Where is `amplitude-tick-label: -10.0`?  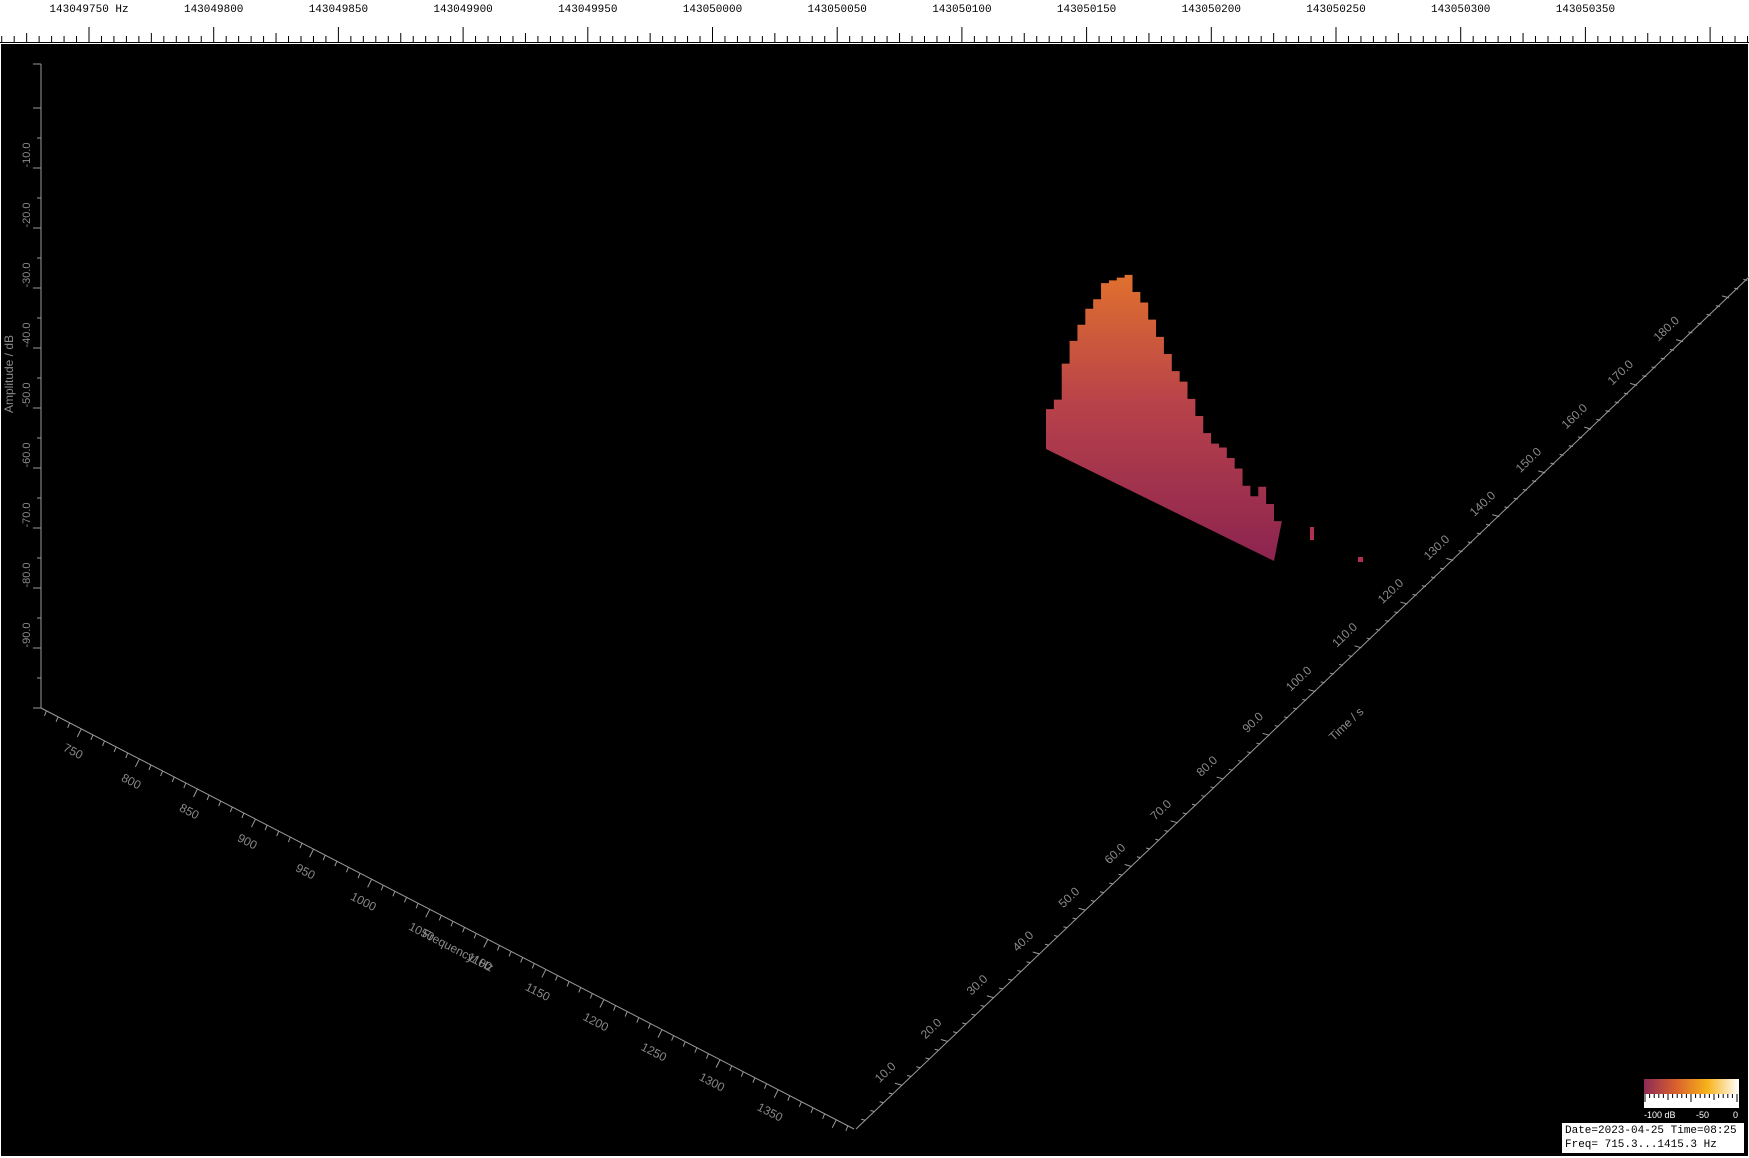 amplitude-tick-label: -10.0 is located at coordinates (27, 154).